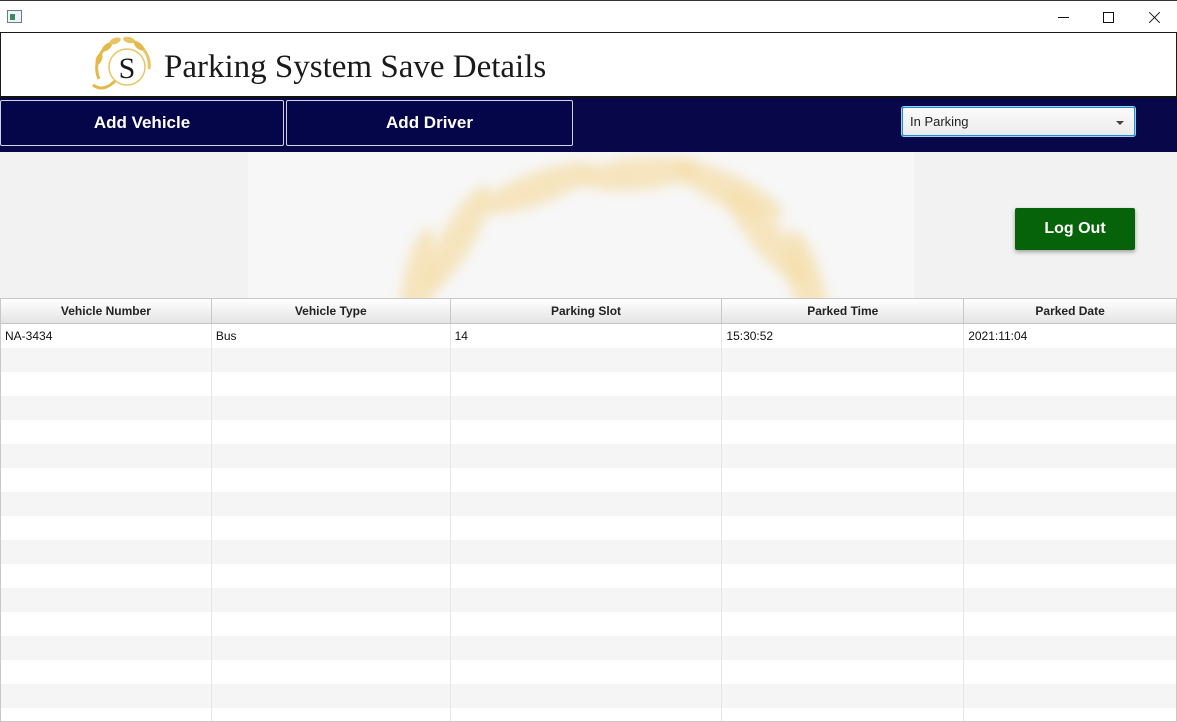 This screenshot has height=722, width=1177. I want to click on logo-letter: S, so click(127, 68).